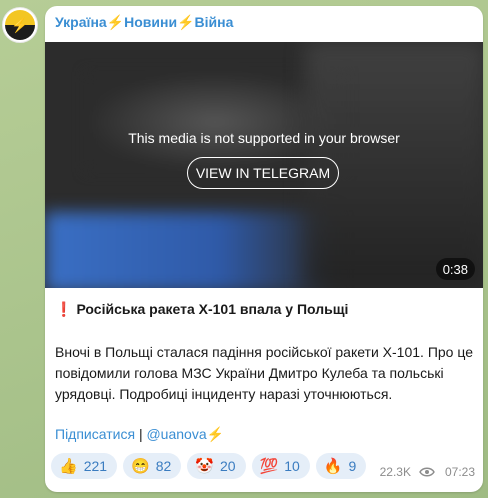  I want to click on view-count: 22.3K, so click(395, 472).